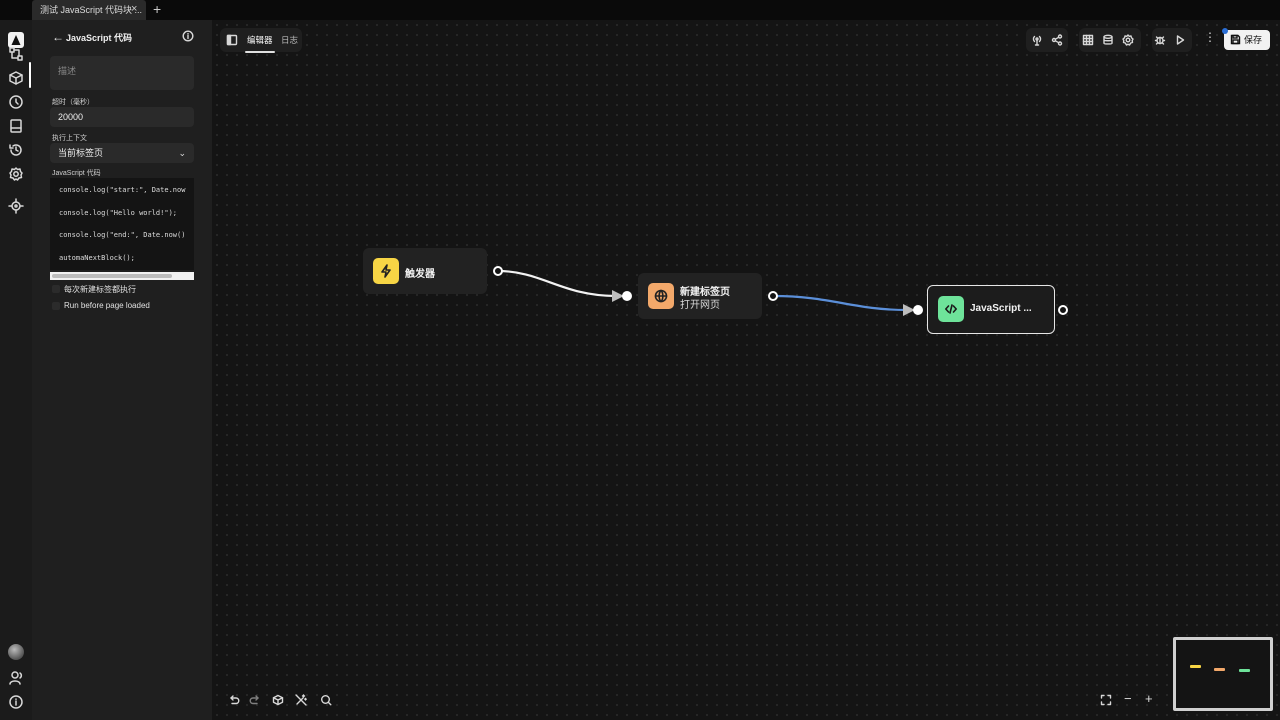  I want to click on before-load-label: Run before page loaded, so click(107, 305).